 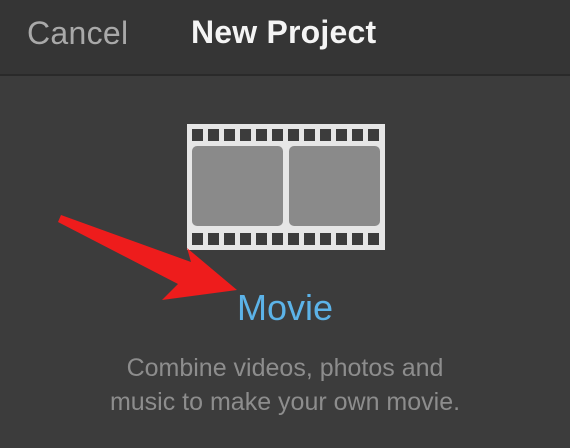 What do you see at coordinates (285, 402) in the screenshot?
I see `description-line: music to make your own movie.` at bounding box center [285, 402].